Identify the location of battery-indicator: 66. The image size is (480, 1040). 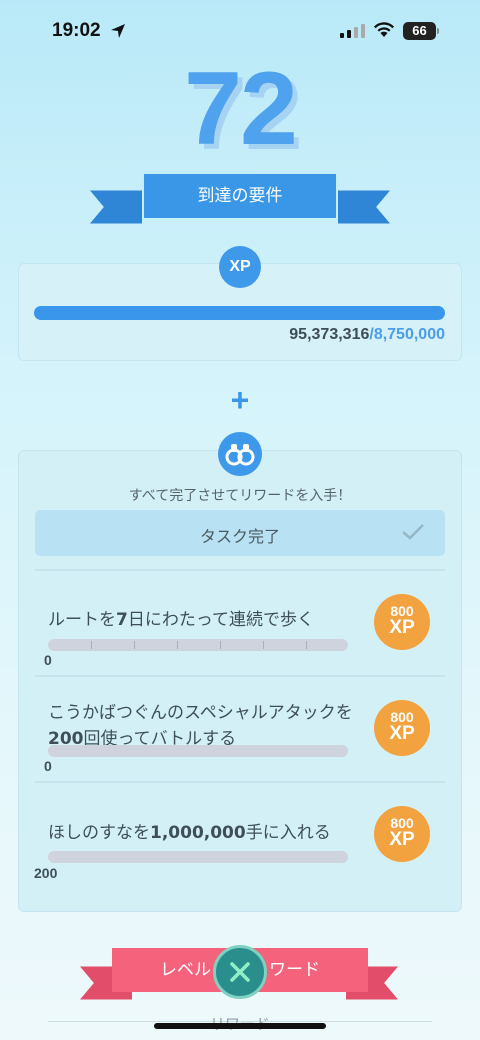
(419, 31).